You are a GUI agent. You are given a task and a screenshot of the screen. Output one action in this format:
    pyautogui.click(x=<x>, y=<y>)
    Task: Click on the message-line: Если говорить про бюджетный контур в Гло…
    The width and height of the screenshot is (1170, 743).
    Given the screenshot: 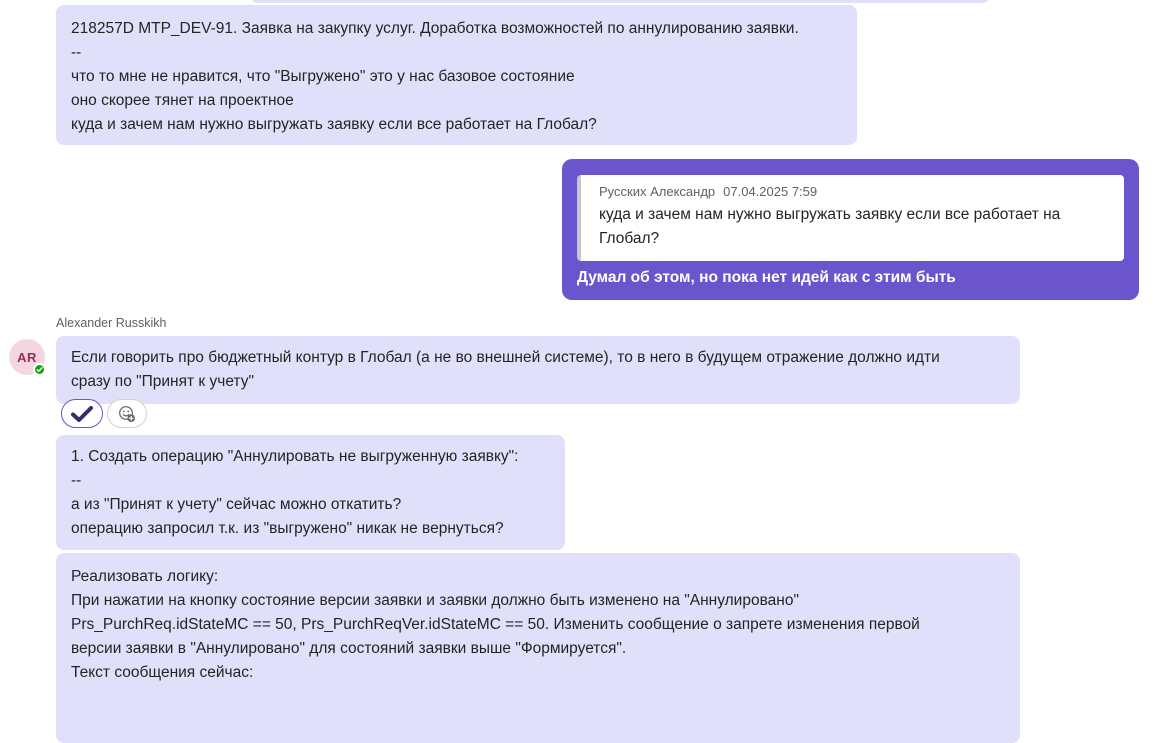 What is the action you would take?
    pyautogui.click(x=505, y=357)
    